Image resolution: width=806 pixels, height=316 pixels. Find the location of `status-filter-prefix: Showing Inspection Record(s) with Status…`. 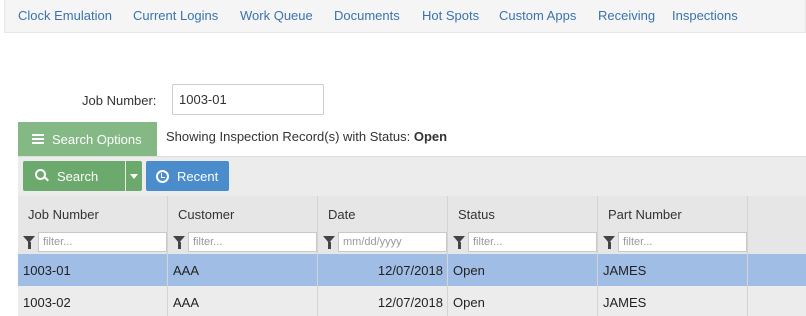

status-filter-prefix: Showing Inspection Record(s) with Status… is located at coordinates (288, 136).